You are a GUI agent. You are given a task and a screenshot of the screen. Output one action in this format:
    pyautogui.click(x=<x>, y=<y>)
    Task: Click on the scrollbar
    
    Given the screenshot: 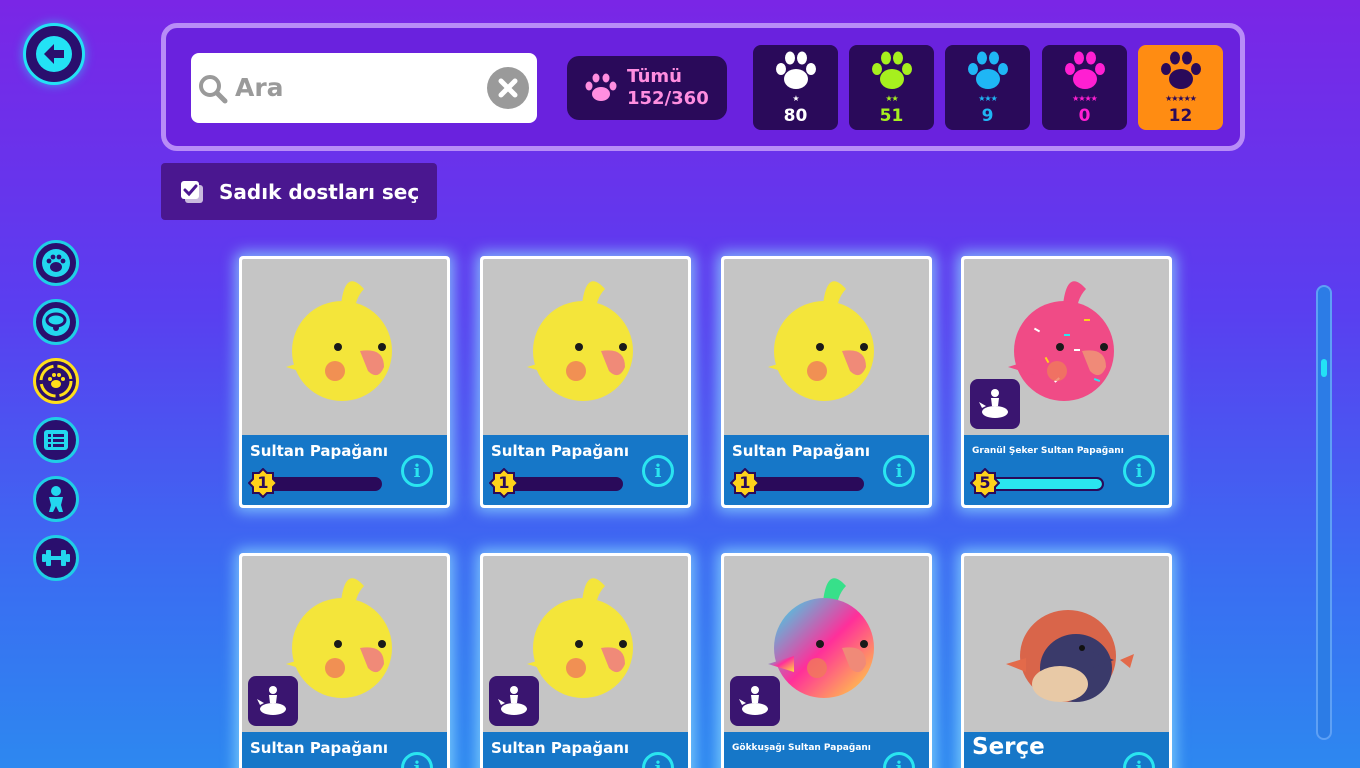 What is the action you would take?
    pyautogui.click(x=1324, y=512)
    